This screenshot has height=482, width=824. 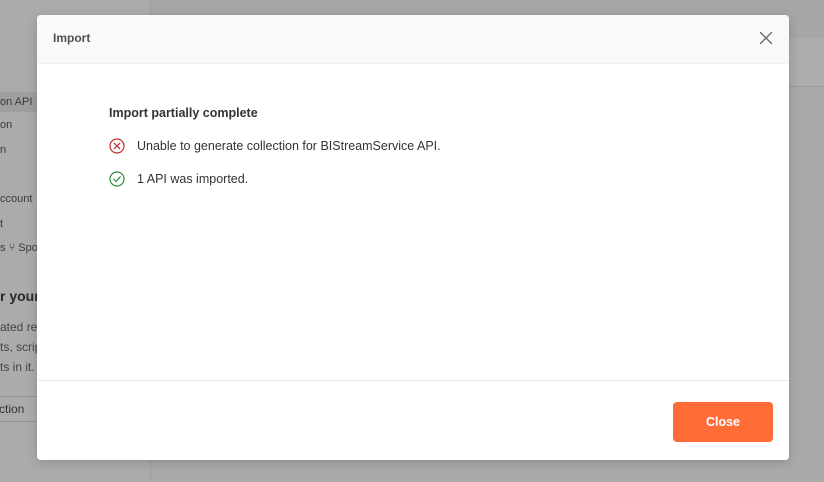 I want to click on import-status-heading: Import partially complete, so click(x=183, y=113).